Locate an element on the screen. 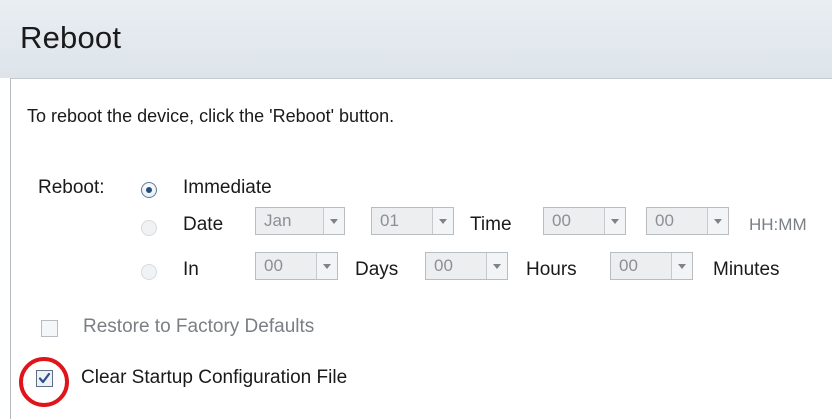  minute-value: 00 is located at coordinates (664, 220).